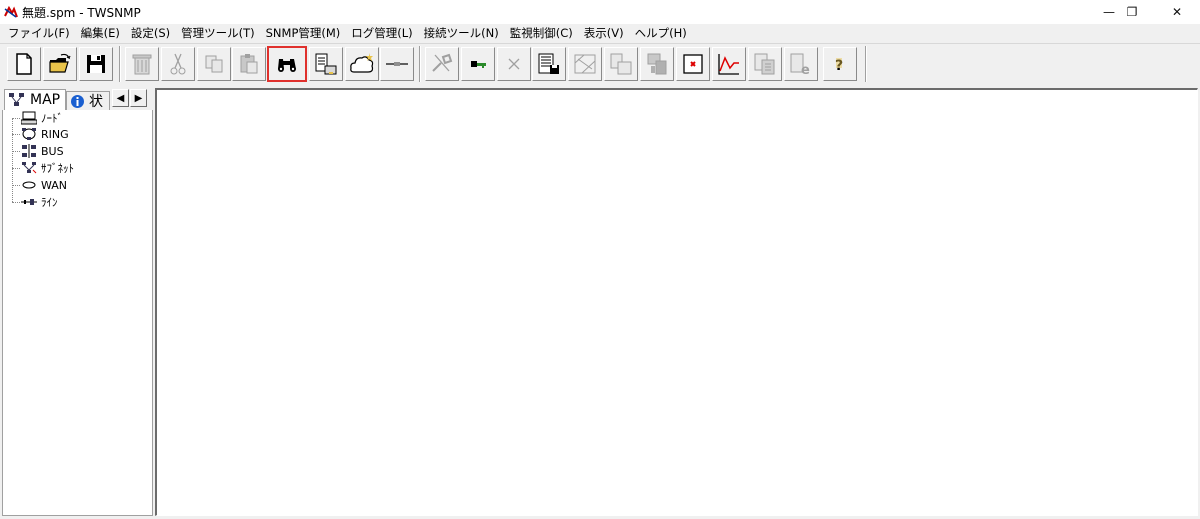 The width and height of the screenshot is (1200, 519). I want to click on node-list-icon, so click(326, 64).